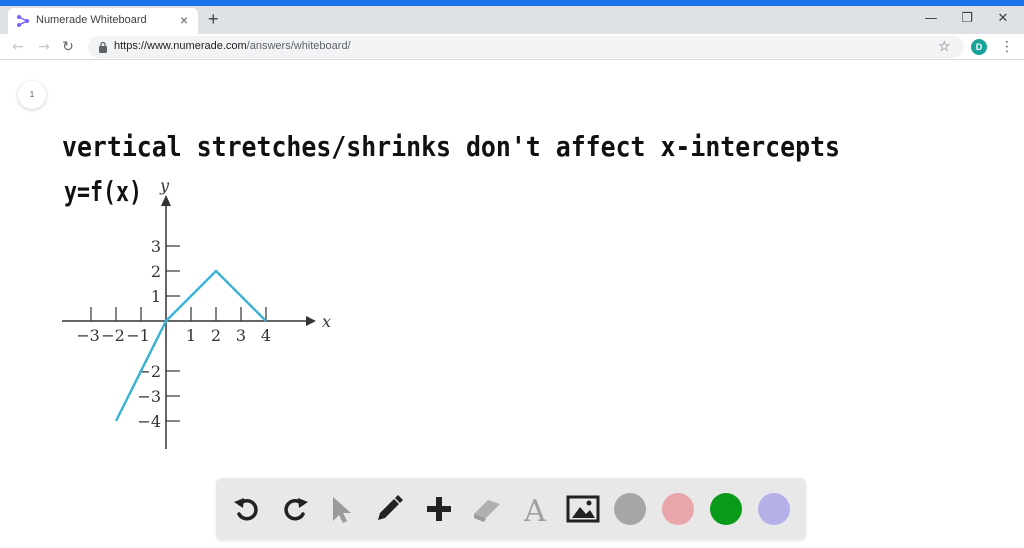 The width and height of the screenshot is (1024, 548). What do you see at coordinates (311, 321) in the screenshot?
I see `x-axis-arrow` at bounding box center [311, 321].